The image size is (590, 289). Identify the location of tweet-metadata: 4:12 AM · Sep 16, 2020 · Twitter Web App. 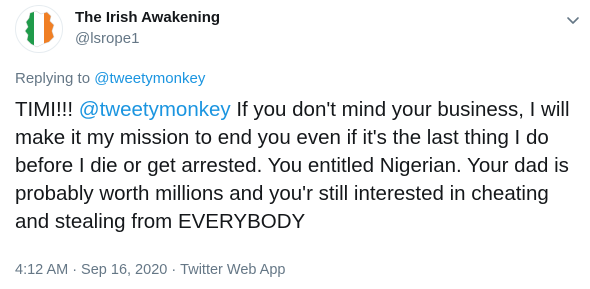
(150, 270).